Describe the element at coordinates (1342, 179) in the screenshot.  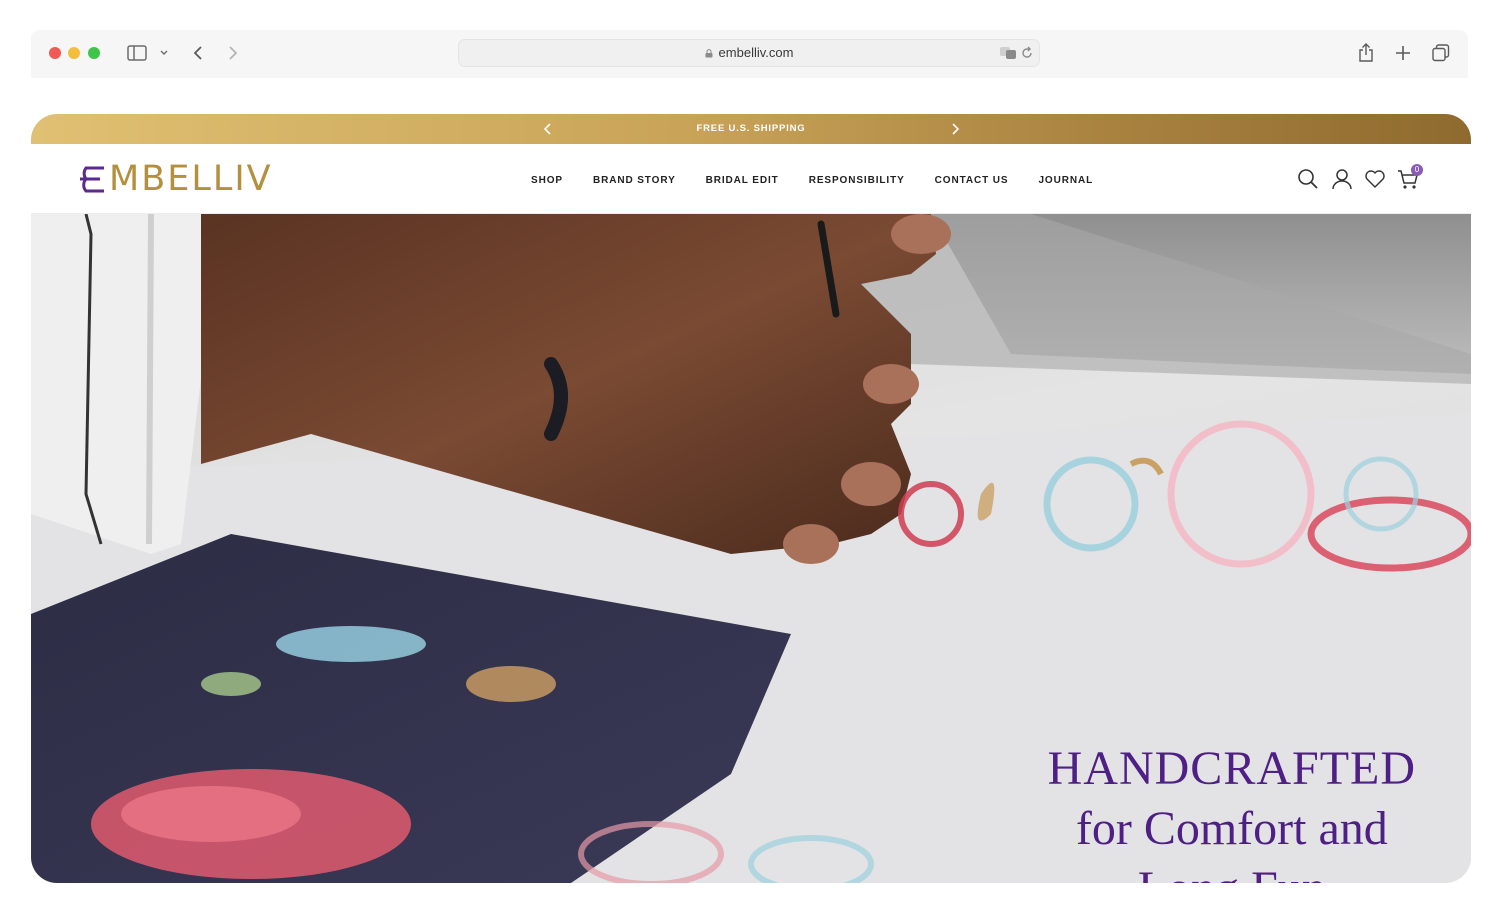
I see `account-icon` at that location.